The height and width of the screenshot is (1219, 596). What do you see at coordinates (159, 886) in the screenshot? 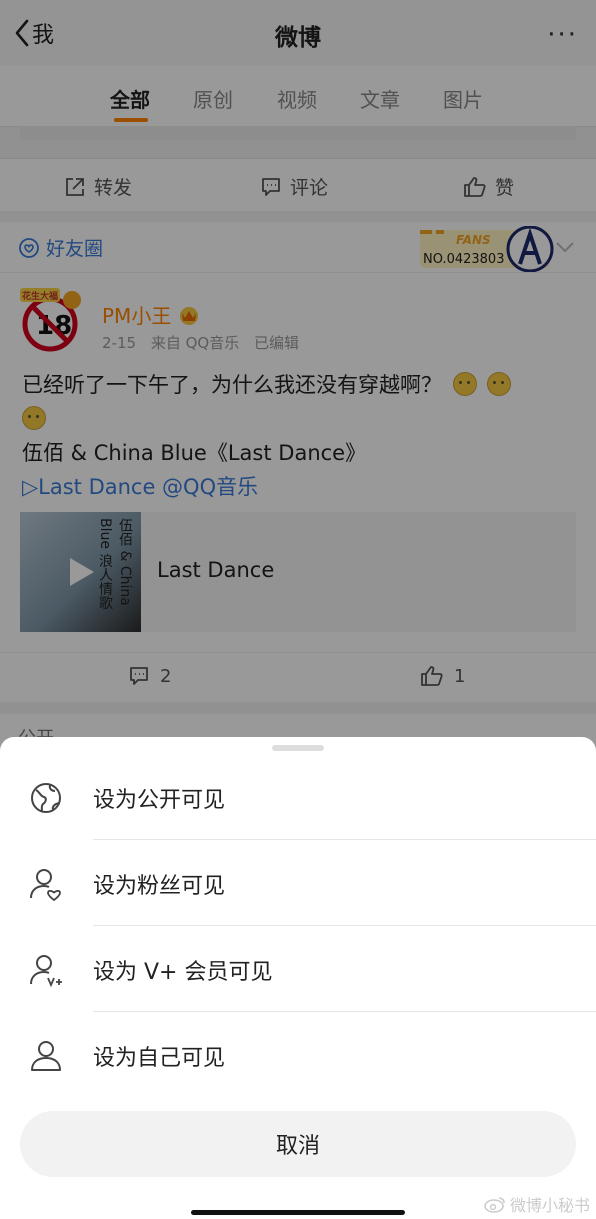
I see `option-fans-label: 设为粉丝可见` at bounding box center [159, 886].